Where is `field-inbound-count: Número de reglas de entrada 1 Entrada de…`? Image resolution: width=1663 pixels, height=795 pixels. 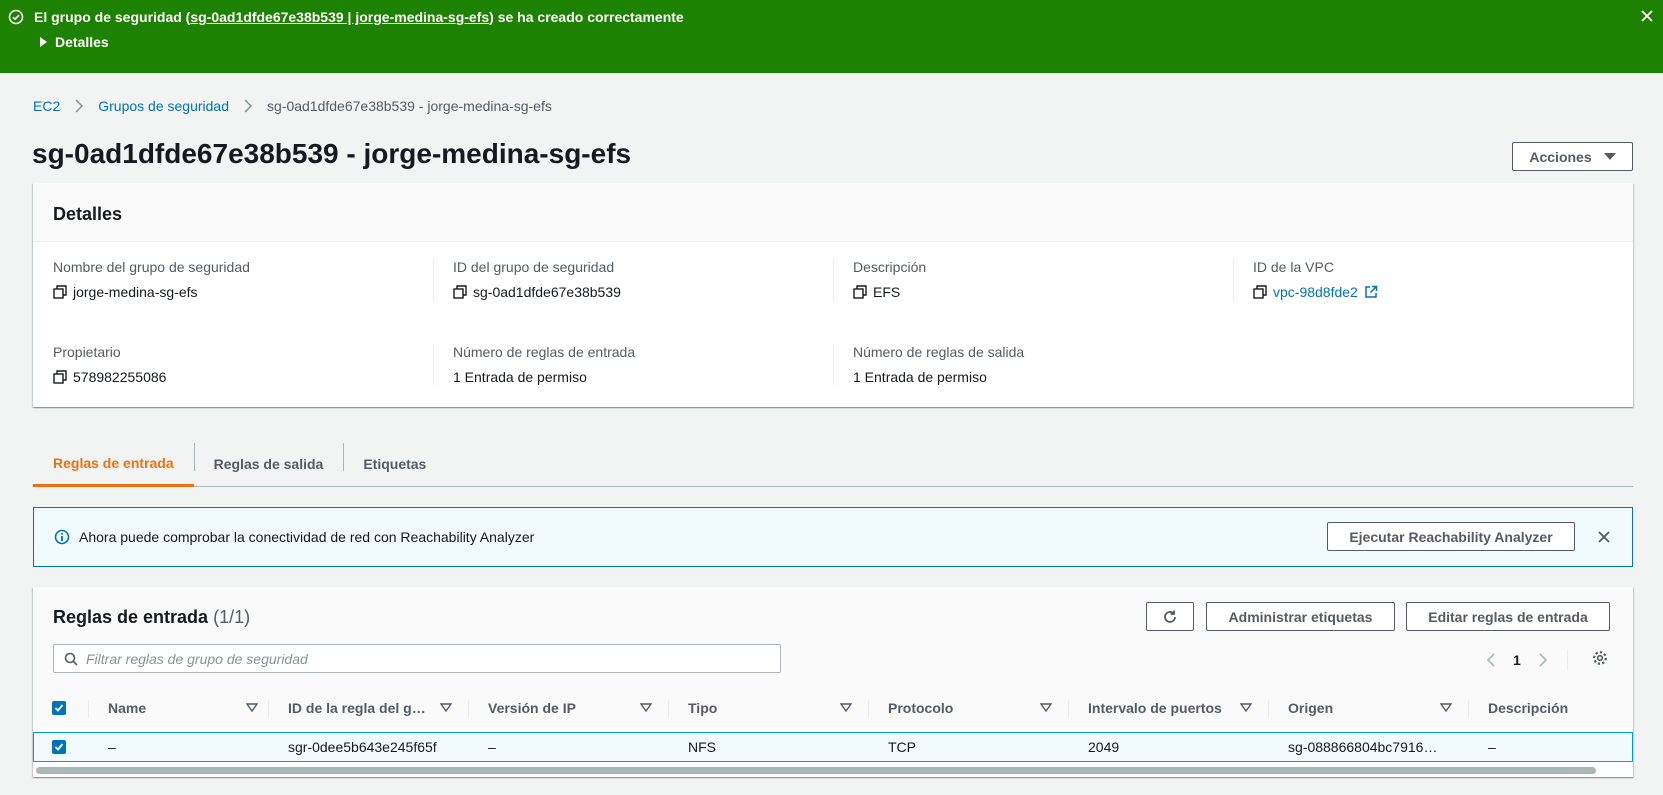 field-inbound-count: Número de reglas de entrada 1 Entrada de… is located at coordinates (544, 364).